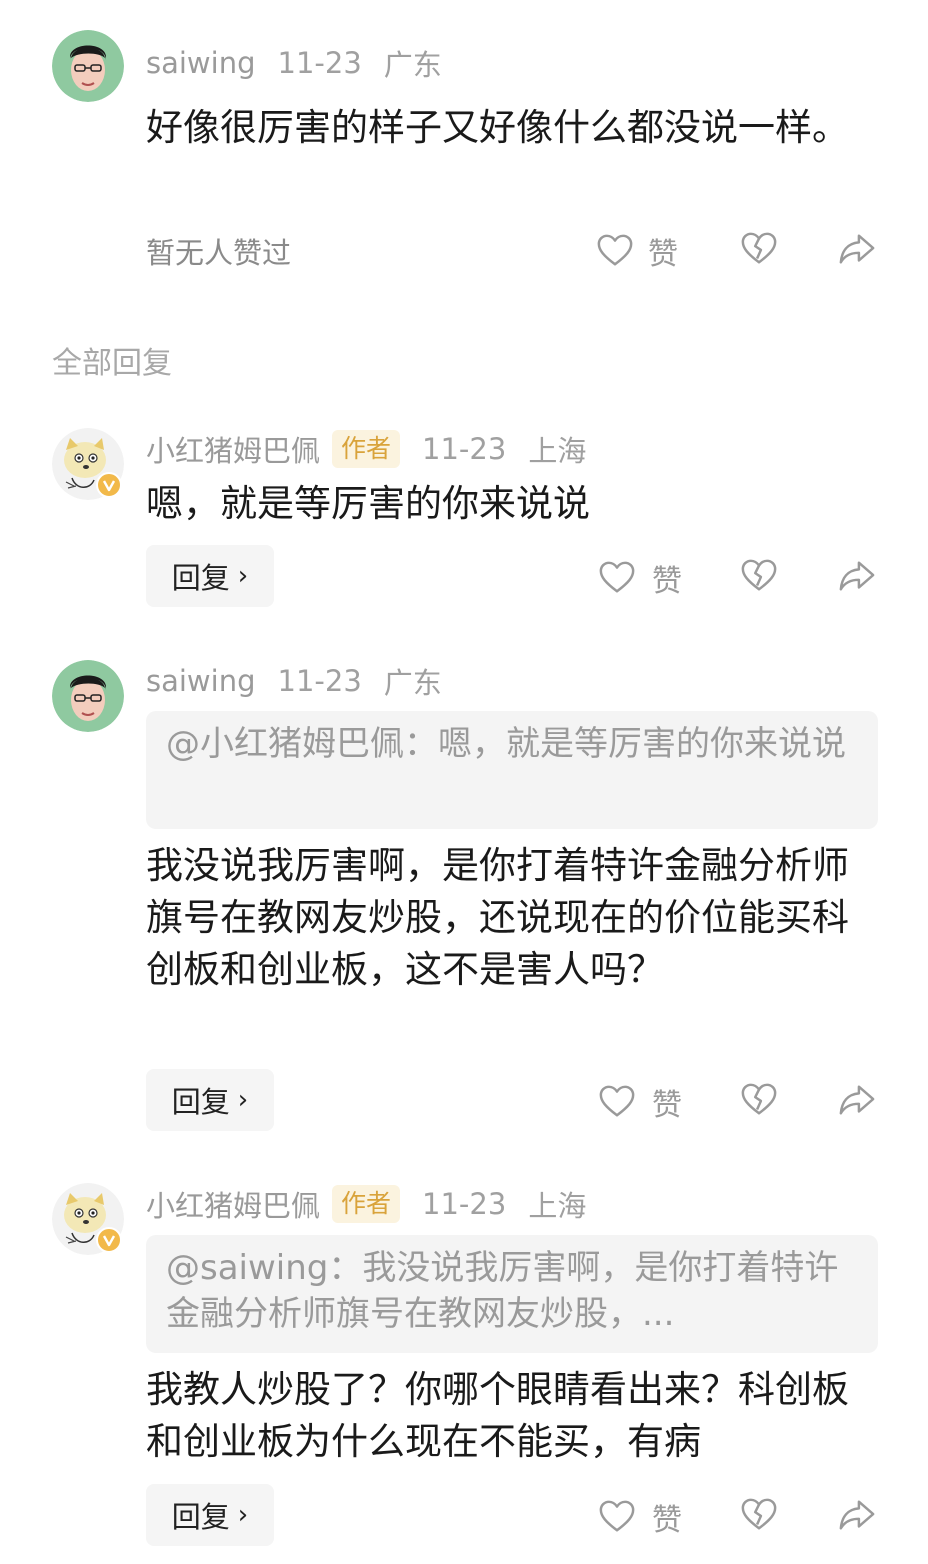  I want to click on section-title: 全部回复, so click(112, 363).